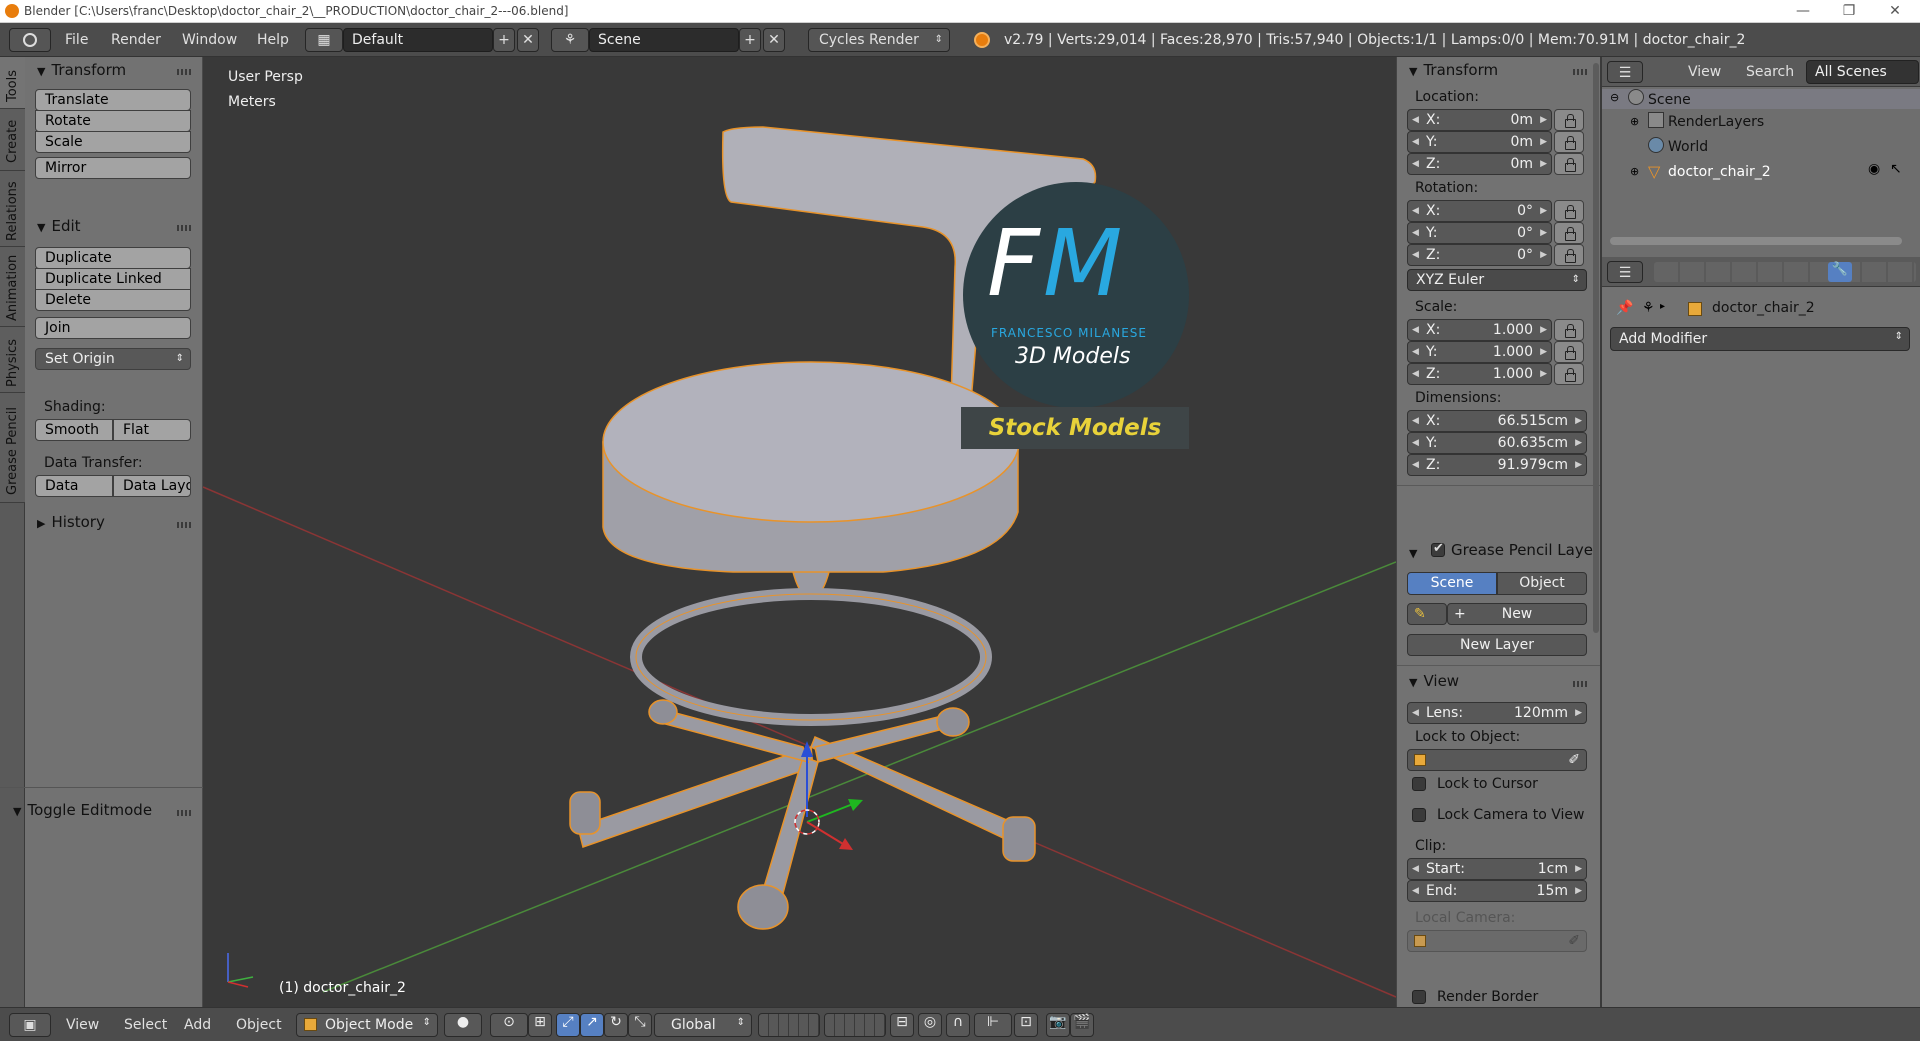 Image resolution: width=1920 pixels, height=1041 pixels. I want to click on outliner-item-doctor-chair: doctor_chair_2, so click(1719, 172).